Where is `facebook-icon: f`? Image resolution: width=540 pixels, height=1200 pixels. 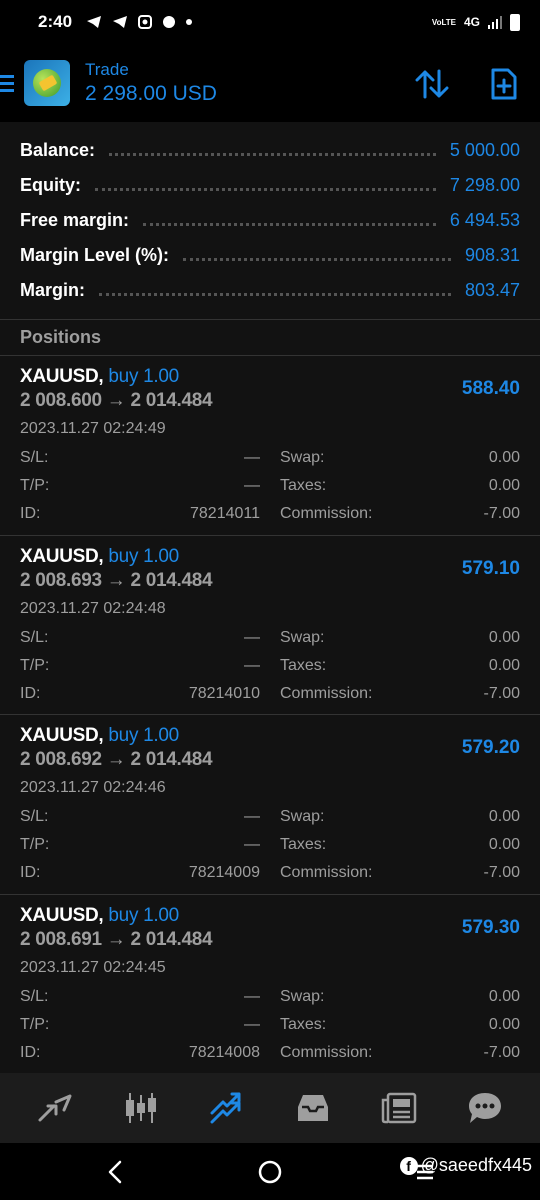 facebook-icon: f is located at coordinates (408, 1165).